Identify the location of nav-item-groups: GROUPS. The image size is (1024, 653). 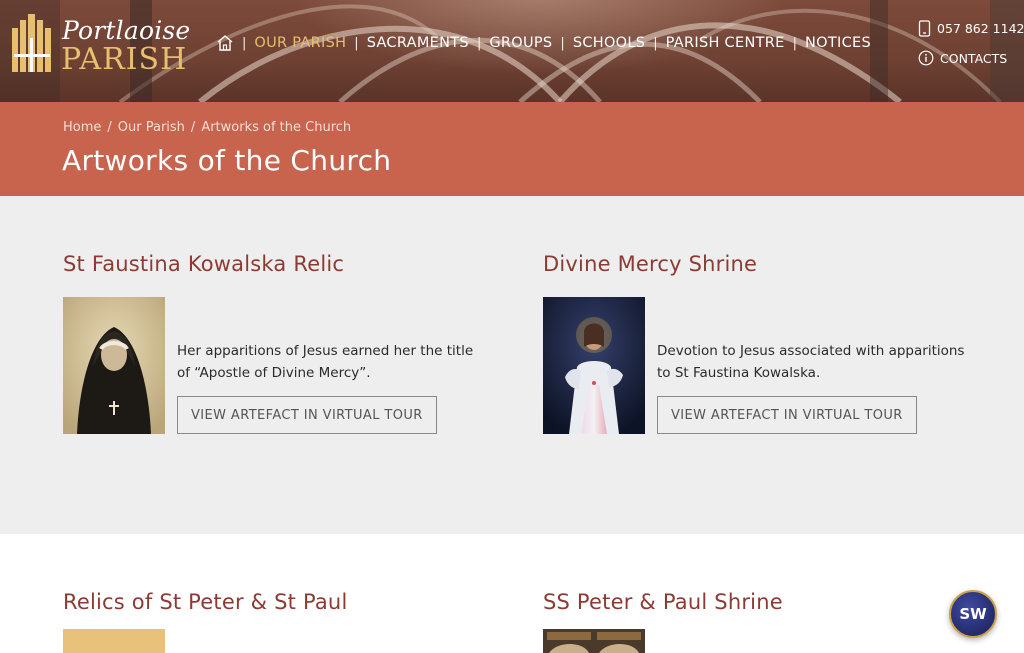
(520, 43).